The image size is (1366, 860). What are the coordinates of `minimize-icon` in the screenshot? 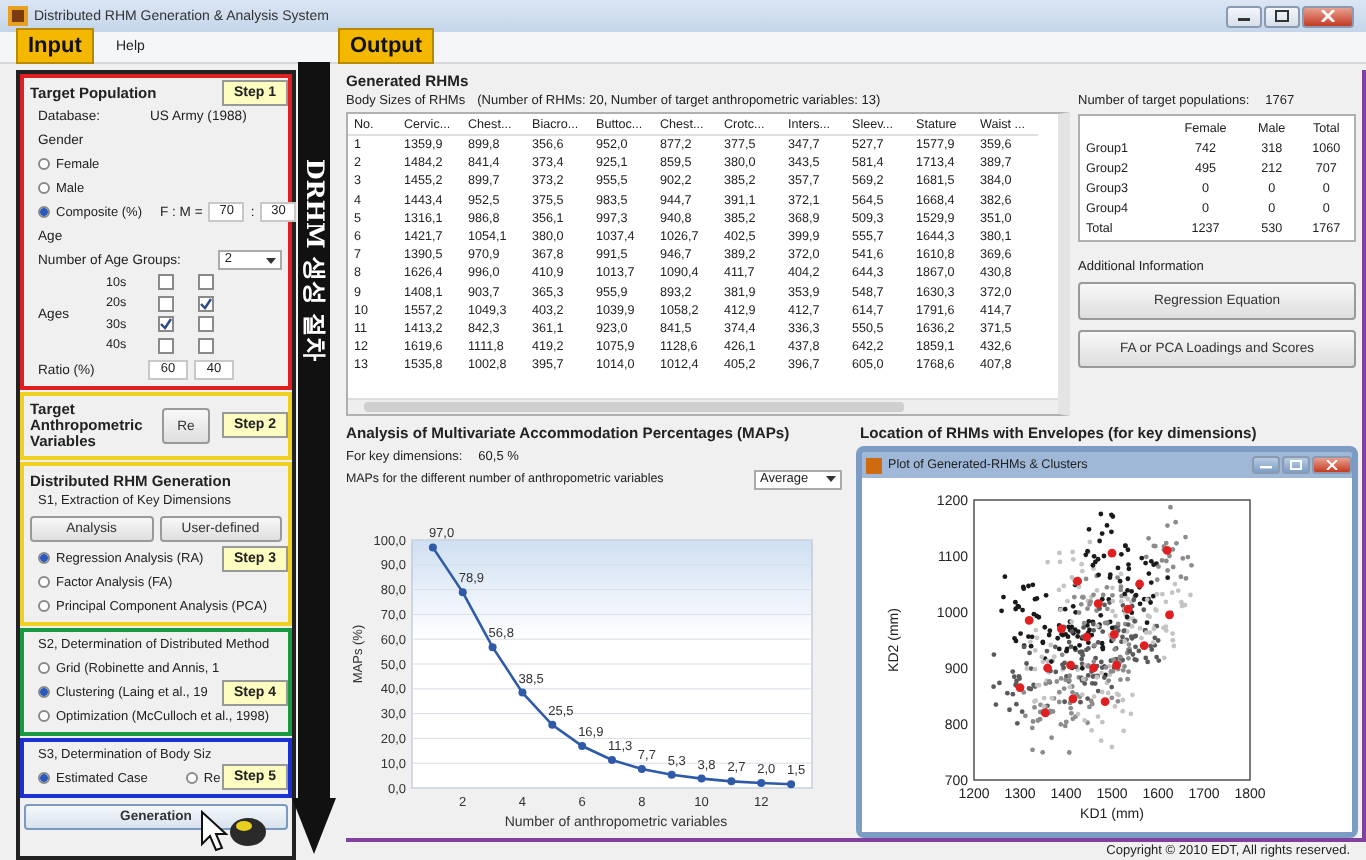 It's located at (1266, 465).